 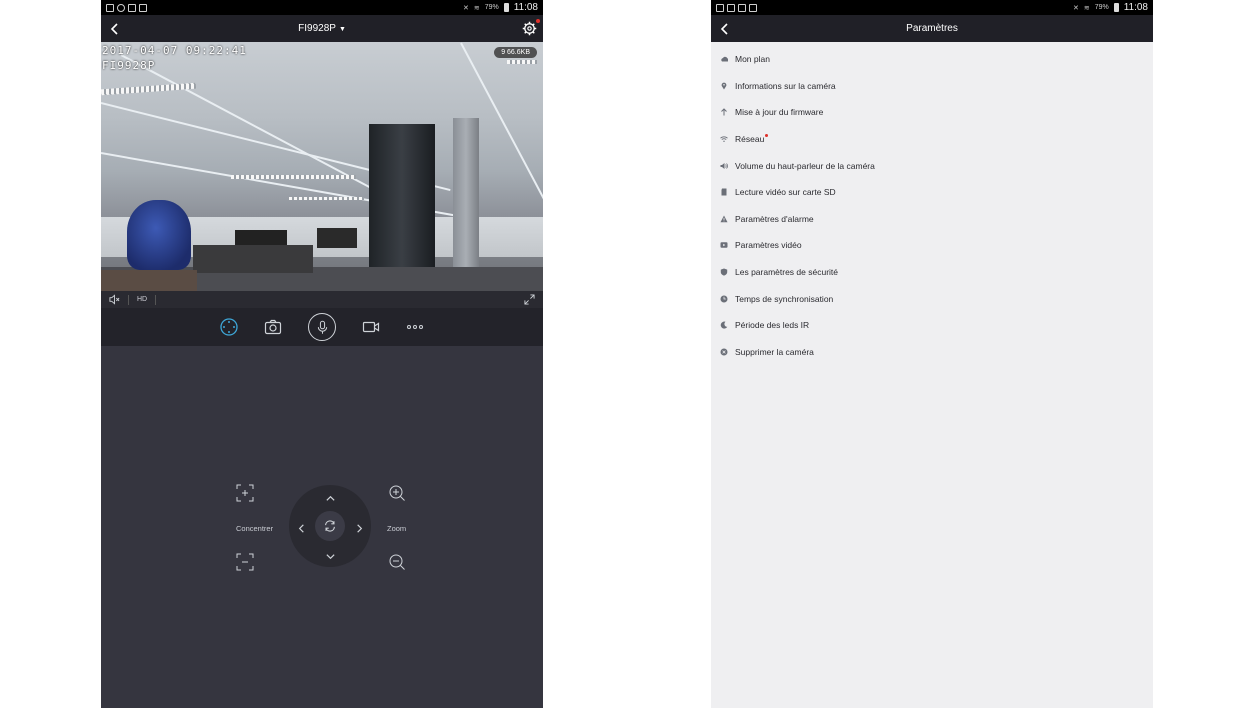 I want to click on ptz-button, so click(x=229, y=327).